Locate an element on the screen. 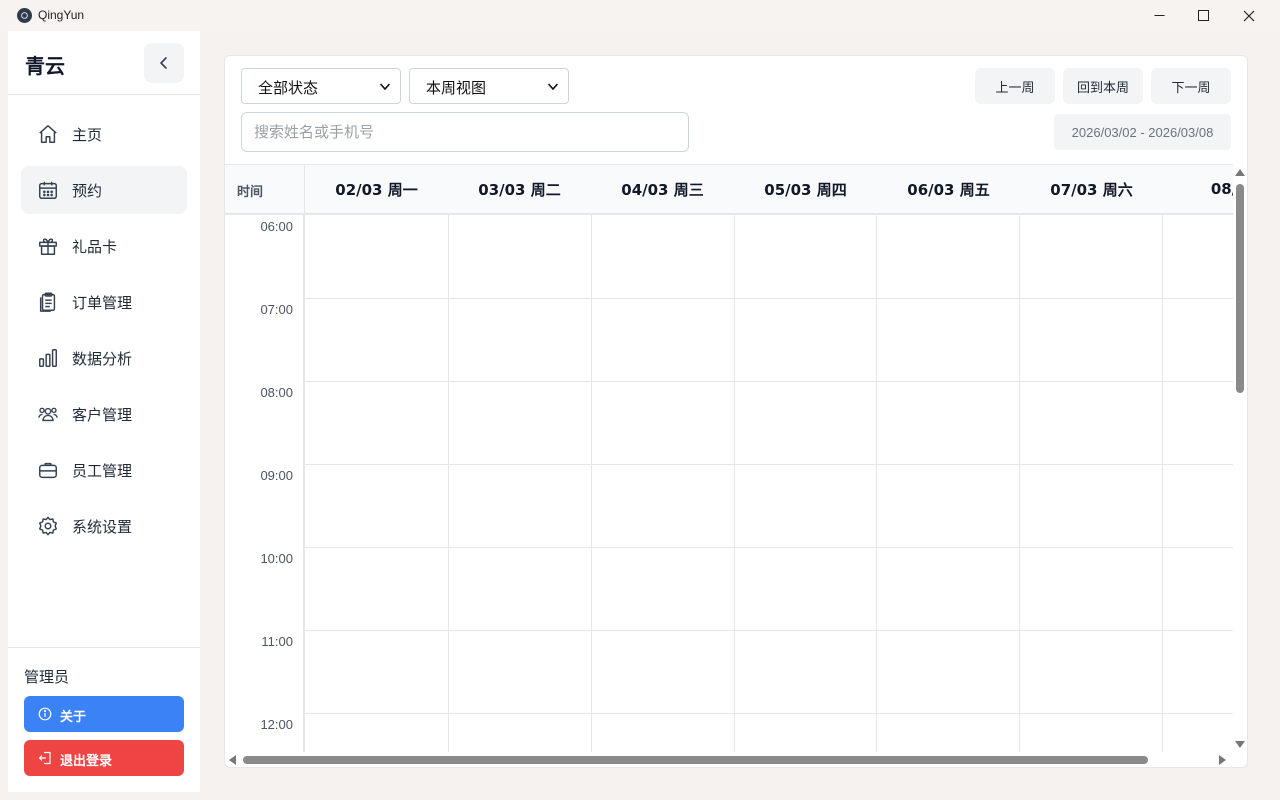 This screenshot has height=800, width=1280. chevron-left-icon is located at coordinates (163, 63).